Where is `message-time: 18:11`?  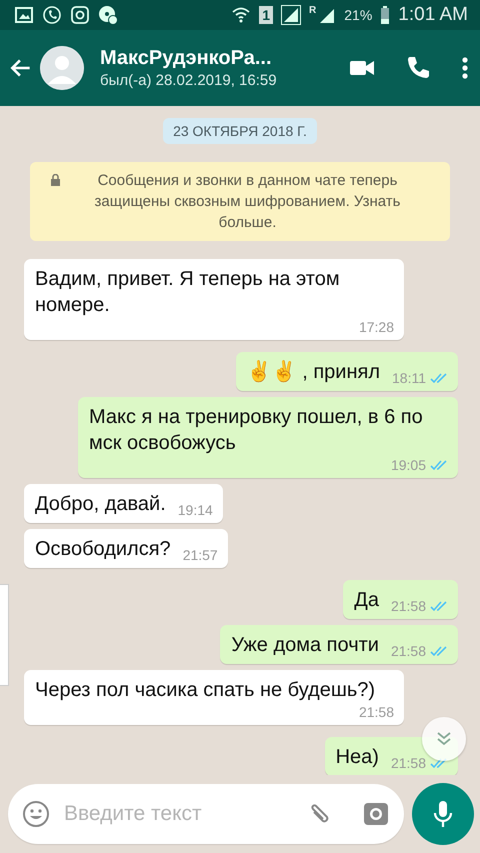
message-time: 18:11 is located at coordinates (409, 378).